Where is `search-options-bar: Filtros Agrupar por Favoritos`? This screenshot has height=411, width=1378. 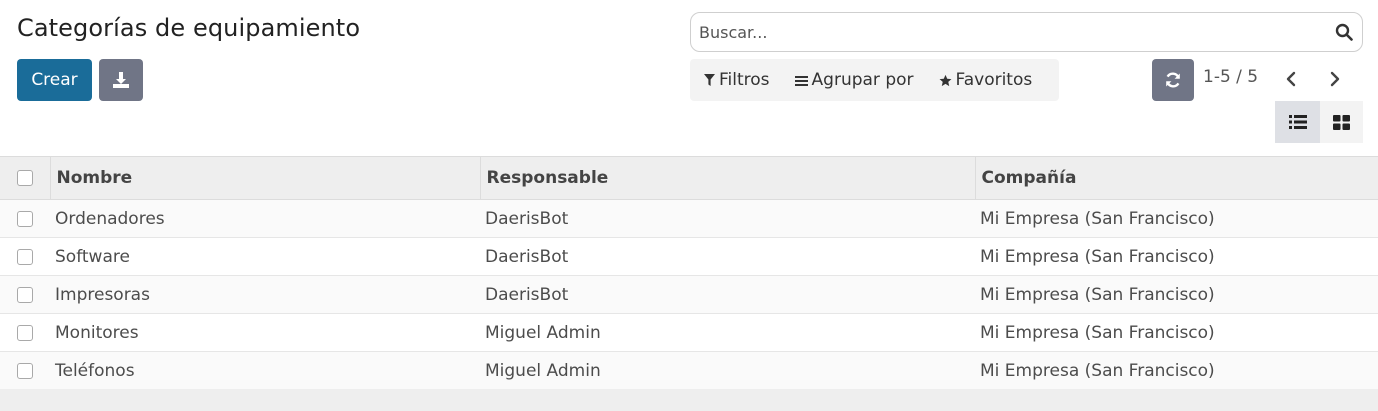 search-options-bar: Filtros Agrupar por Favoritos is located at coordinates (874, 80).